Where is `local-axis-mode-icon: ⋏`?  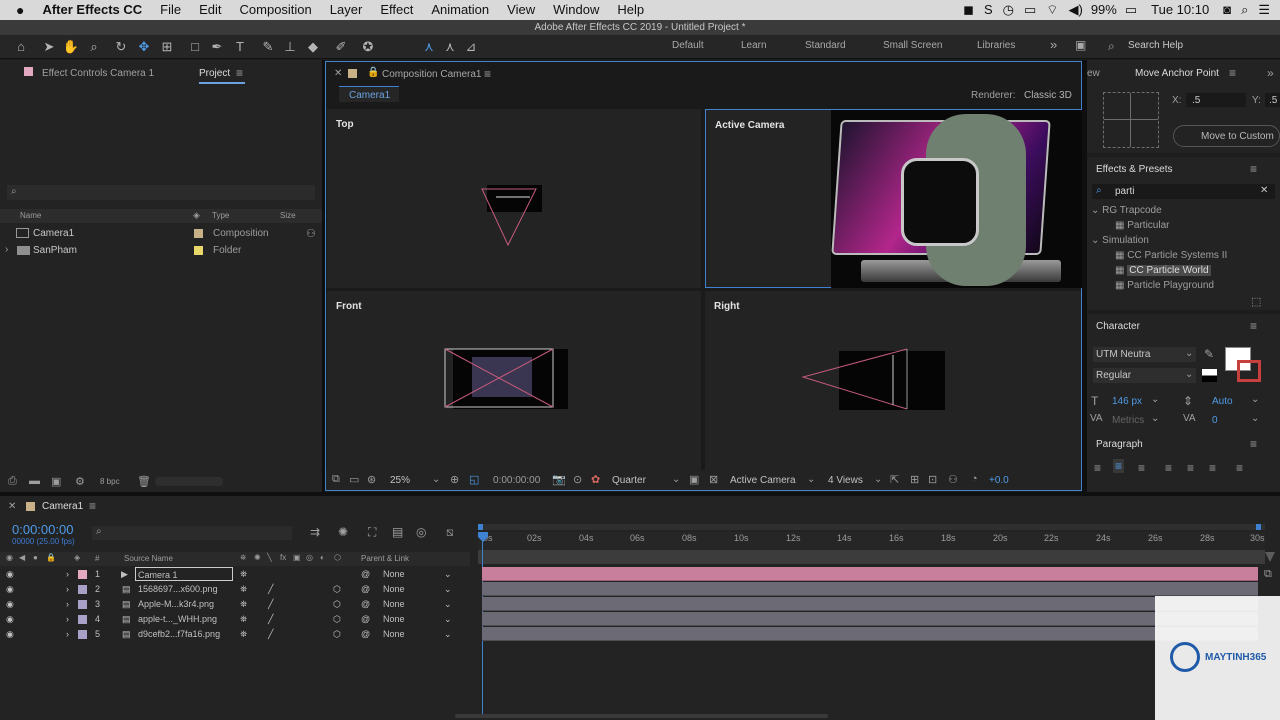 local-axis-mode-icon: ⋏ is located at coordinates (429, 47).